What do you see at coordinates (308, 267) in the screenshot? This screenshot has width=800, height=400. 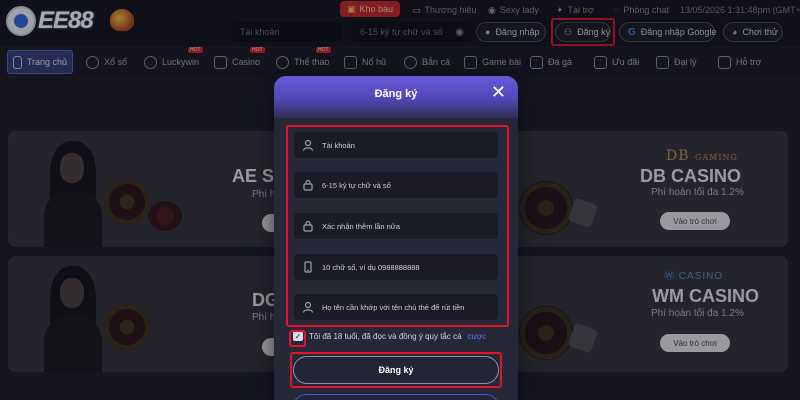 I see `phone-icon` at bounding box center [308, 267].